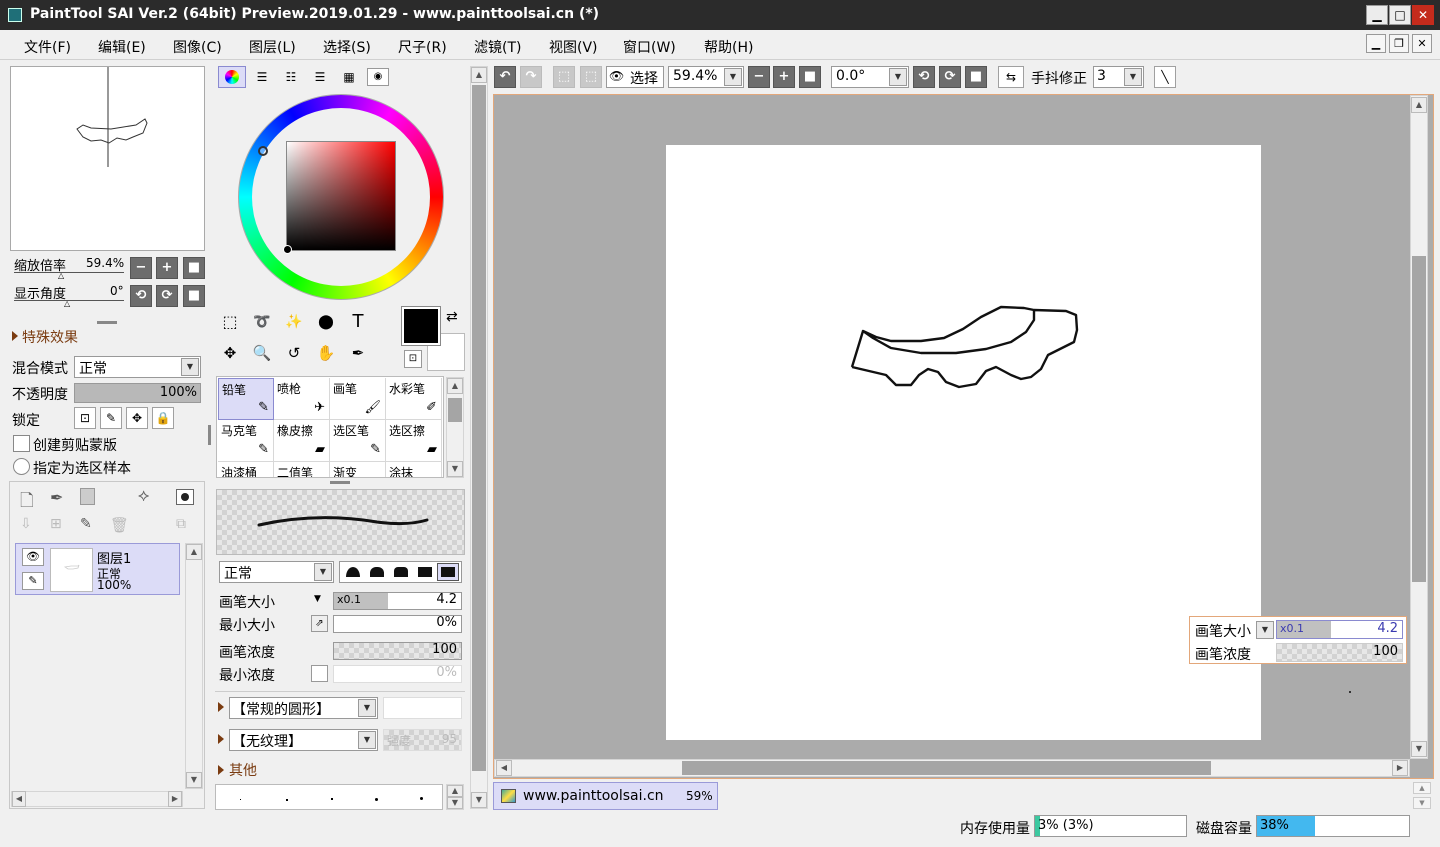 This screenshot has width=1440, height=847. Describe the element at coordinates (137, 393) in the screenshot. I see `opacity-slider: 100%` at that location.